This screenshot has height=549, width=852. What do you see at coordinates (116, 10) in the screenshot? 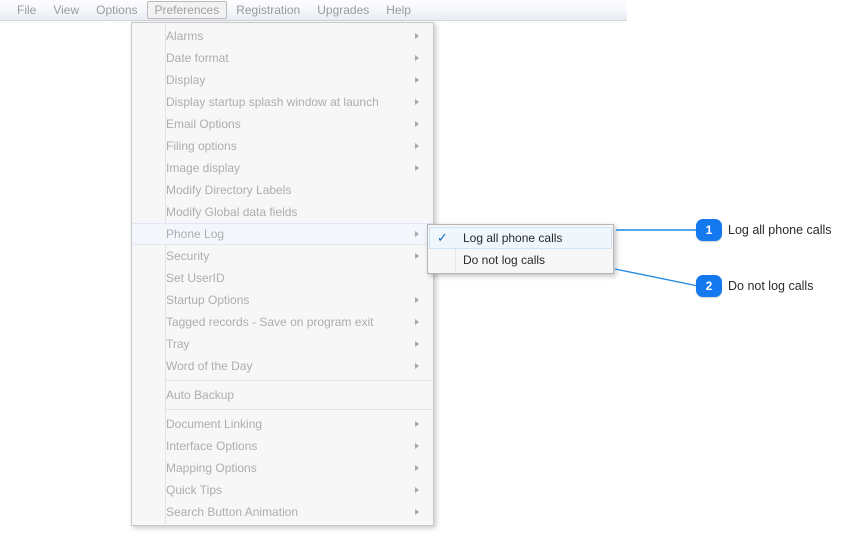
I see `menubar-item-options: Options` at bounding box center [116, 10].